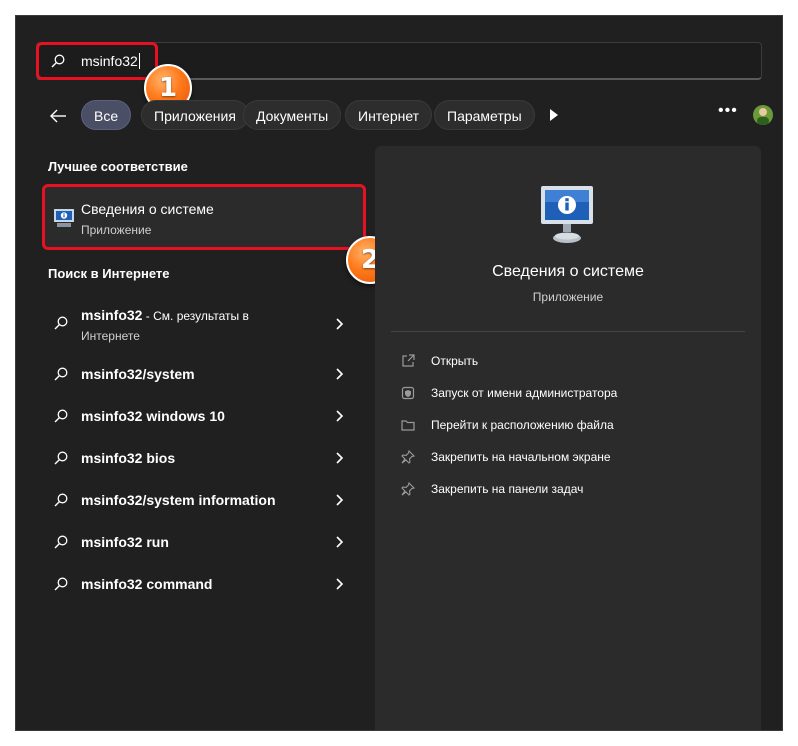 The height and width of the screenshot is (746, 798). I want to click on avatar-image, so click(763, 116).